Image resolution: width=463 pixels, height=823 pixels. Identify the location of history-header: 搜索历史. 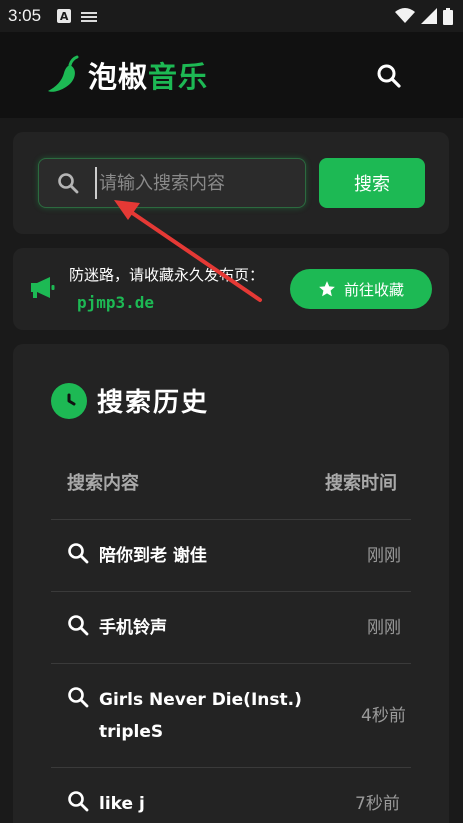
(130, 400).